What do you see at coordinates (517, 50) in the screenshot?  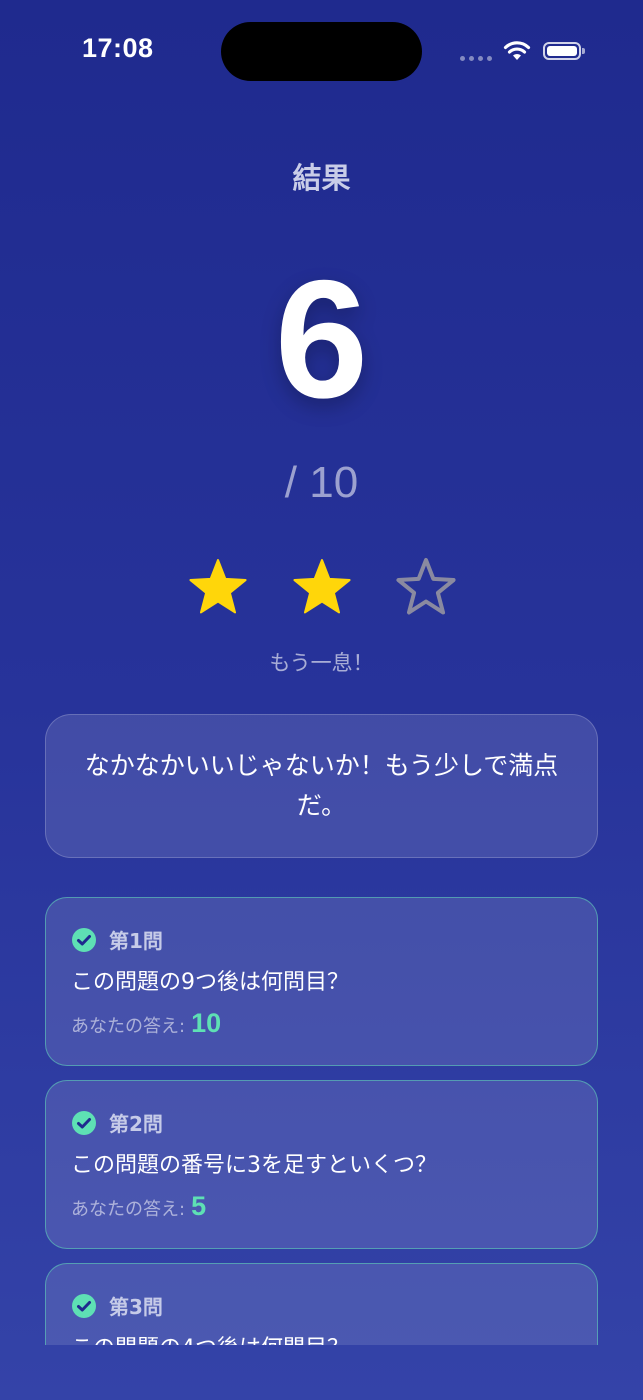 I see `wifi-icon` at bounding box center [517, 50].